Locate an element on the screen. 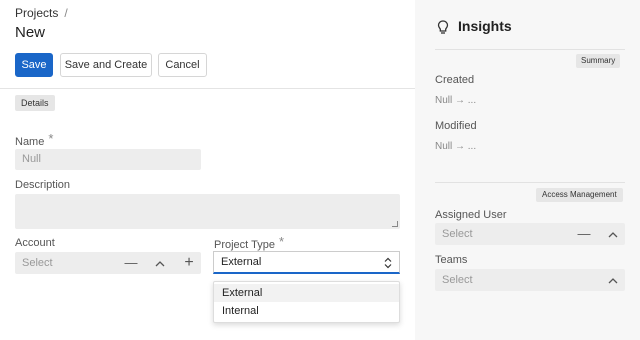  breadcrumb-projects-link: Projects is located at coordinates (36, 13).